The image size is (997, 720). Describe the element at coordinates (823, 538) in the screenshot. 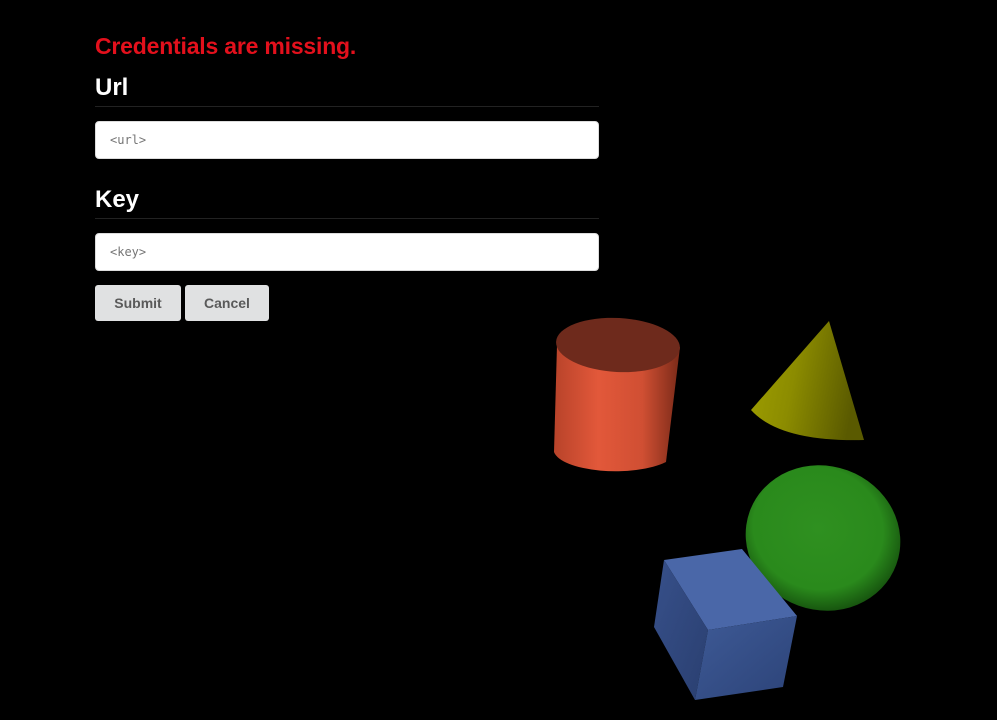

I see `sphere-shape` at that location.